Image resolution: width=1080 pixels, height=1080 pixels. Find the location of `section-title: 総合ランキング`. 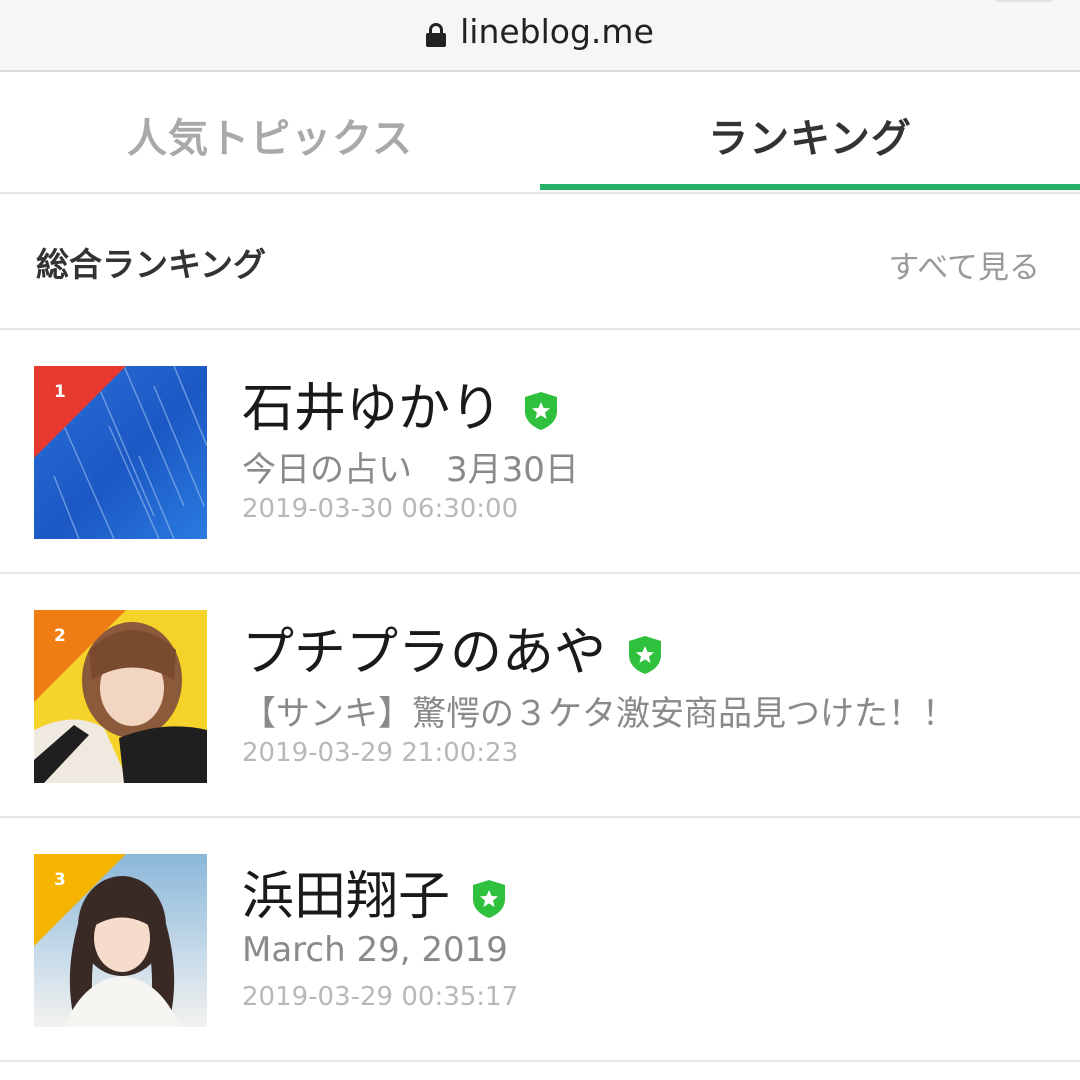

section-title: 総合ランキング is located at coordinates (151, 264).